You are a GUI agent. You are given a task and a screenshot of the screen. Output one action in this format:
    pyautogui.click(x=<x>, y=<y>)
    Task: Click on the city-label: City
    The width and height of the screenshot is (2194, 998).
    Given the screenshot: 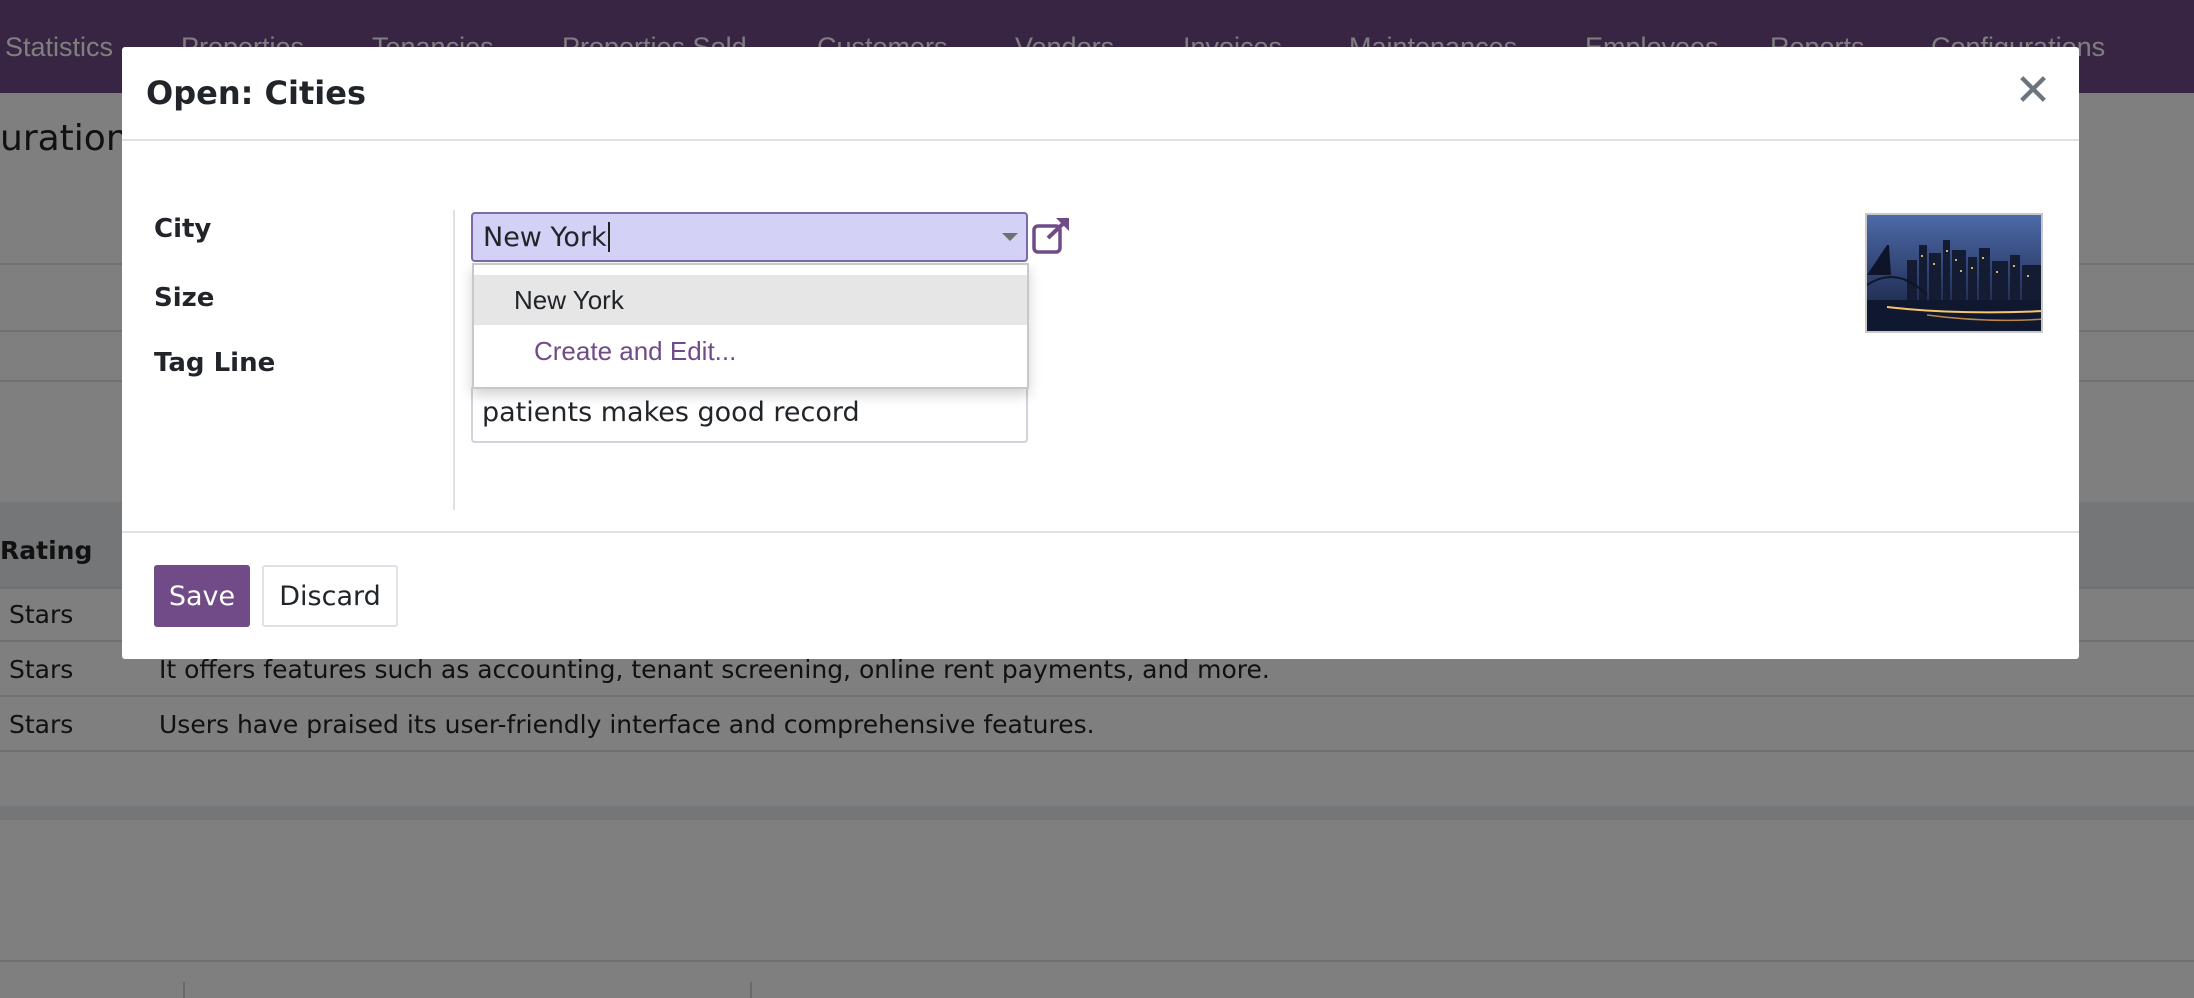 What is the action you would take?
    pyautogui.click(x=183, y=229)
    